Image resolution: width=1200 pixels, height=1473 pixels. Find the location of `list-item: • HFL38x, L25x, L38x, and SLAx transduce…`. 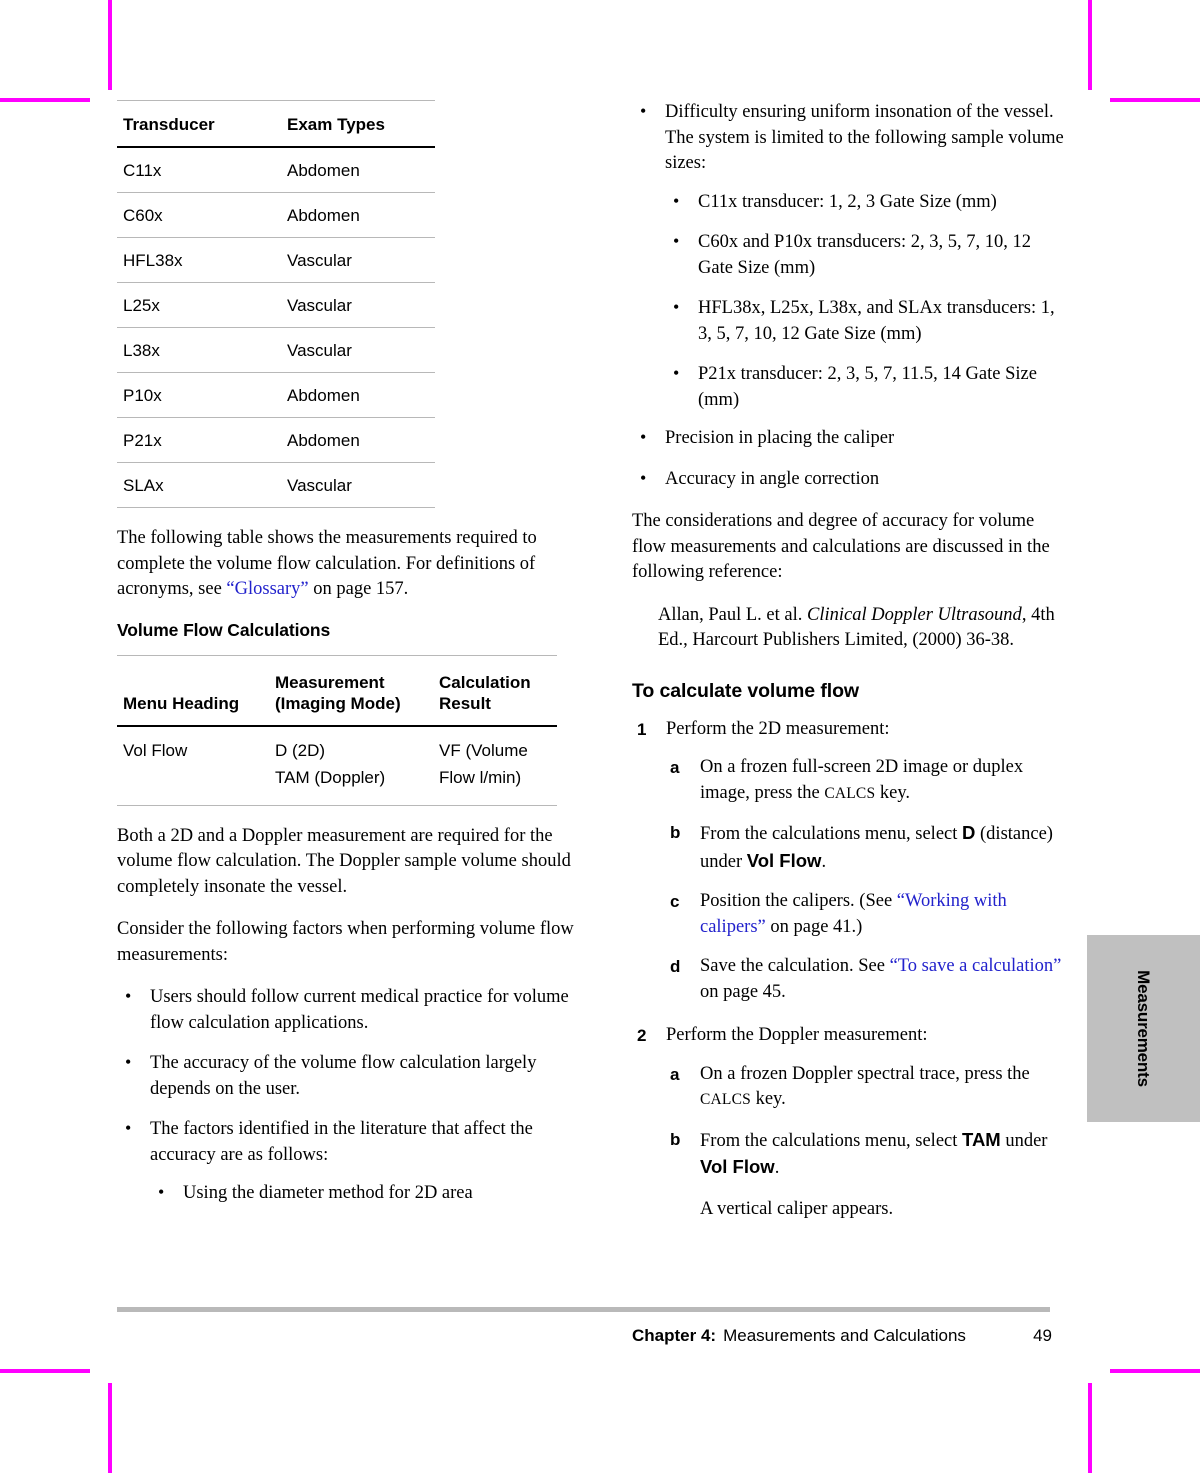

list-item: • HFL38x, L25x, L38x, and SLAx transduce… is located at coordinates (866, 321).